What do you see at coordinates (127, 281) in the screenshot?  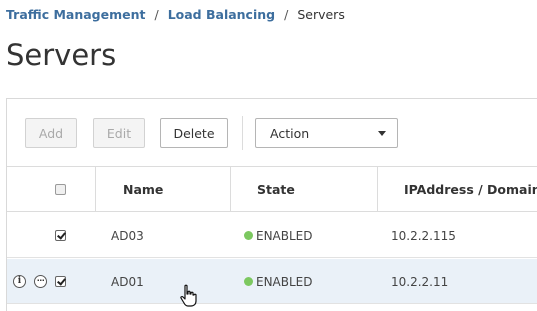 I see `row-name: AD01` at bounding box center [127, 281].